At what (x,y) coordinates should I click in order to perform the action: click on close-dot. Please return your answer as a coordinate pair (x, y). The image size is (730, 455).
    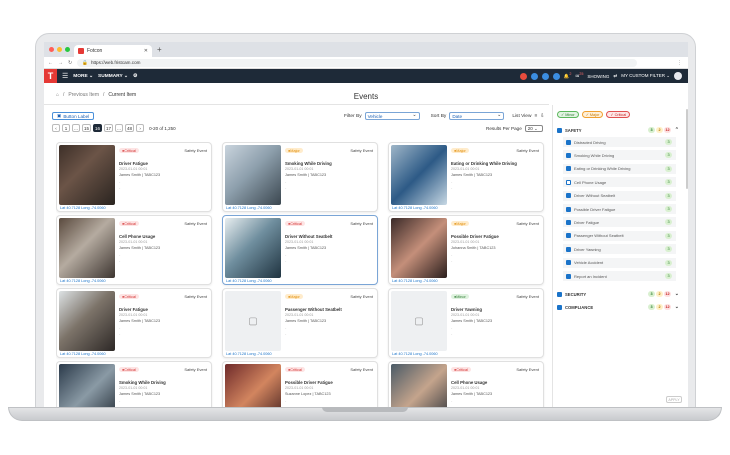
    Looking at the image, I should click on (51, 49).